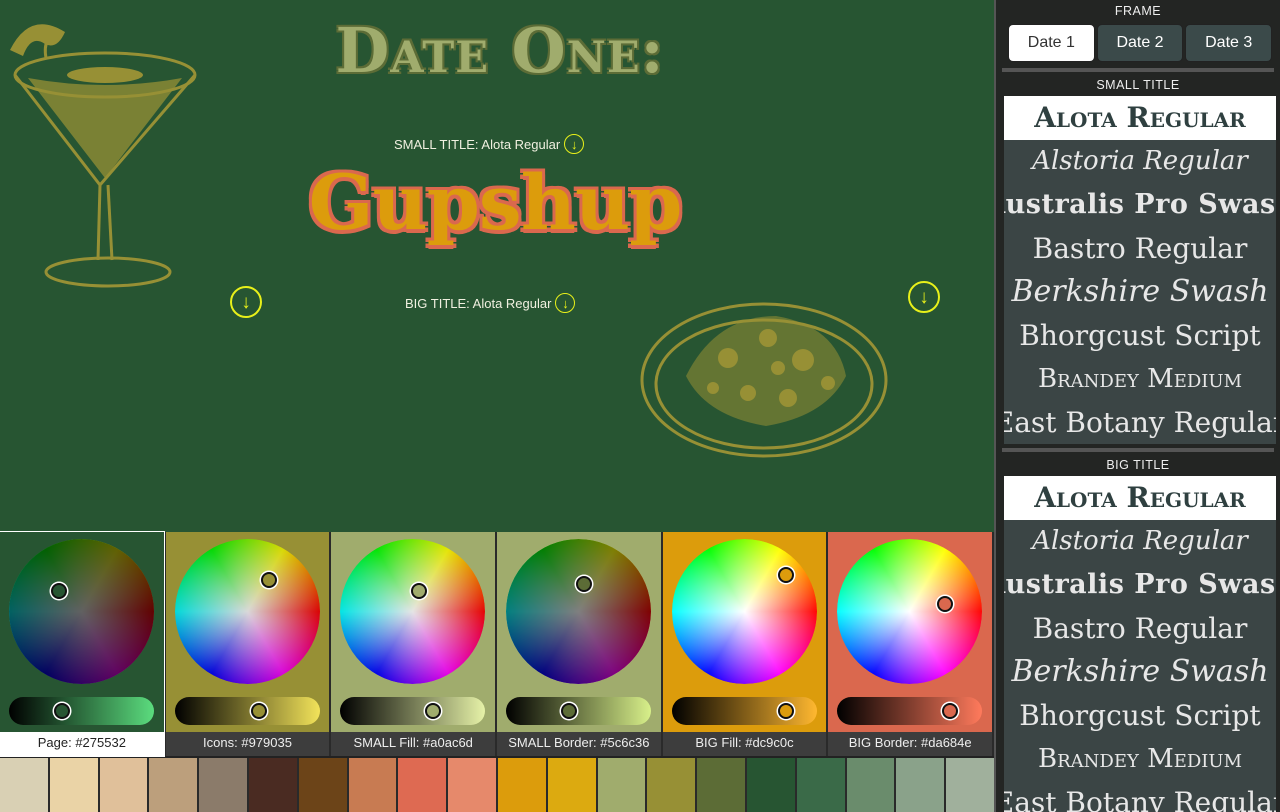 This screenshot has width=1280, height=812. What do you see at coordinates (1138, 11) in the screenshot?
I see `frame-heading: FRAME` at bounding box center [1138, 11].